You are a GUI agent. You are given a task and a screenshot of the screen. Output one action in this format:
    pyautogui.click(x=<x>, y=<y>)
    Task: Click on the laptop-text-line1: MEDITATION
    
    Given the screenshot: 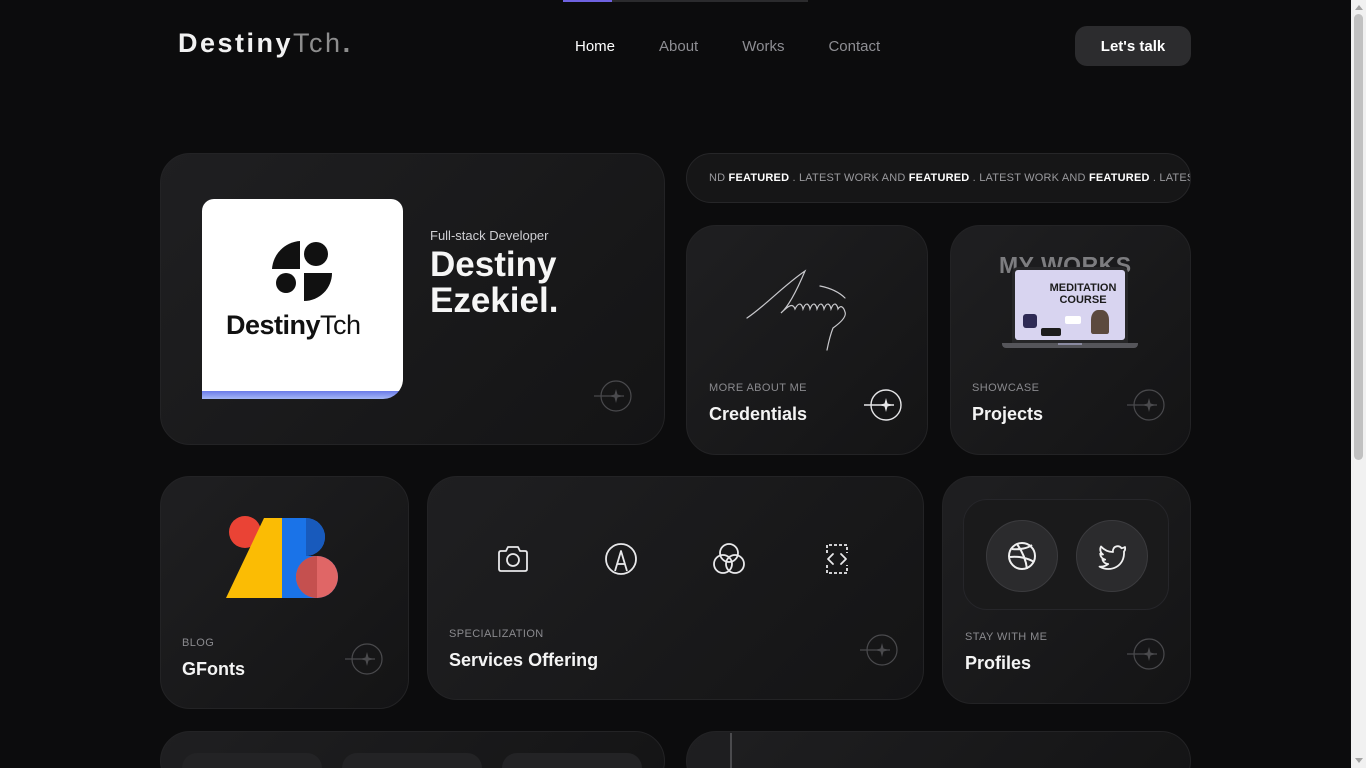 What is the action you would take?
    pyautogui.click(x=1083, y=288)
    